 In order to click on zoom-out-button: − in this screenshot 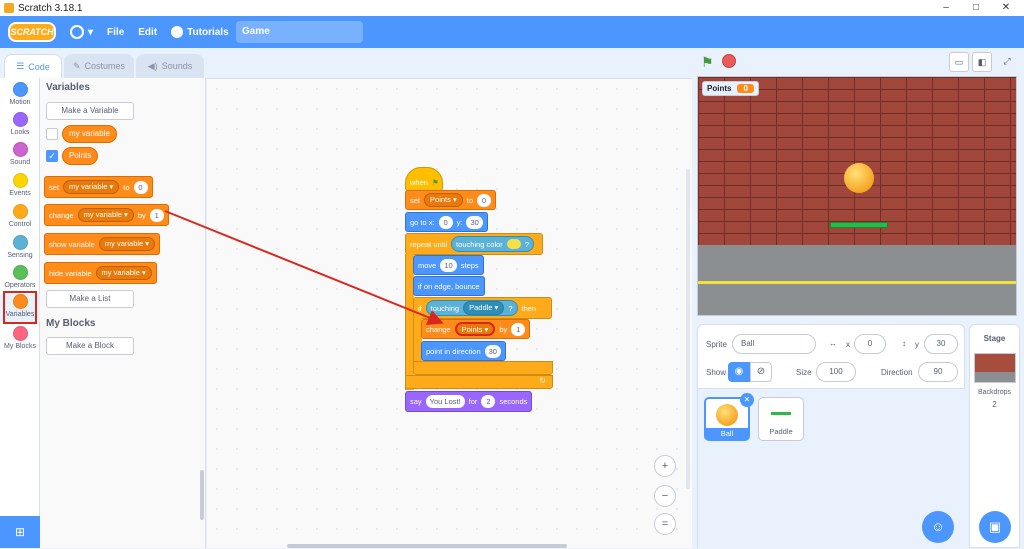, I will do `click(665, 496)`.